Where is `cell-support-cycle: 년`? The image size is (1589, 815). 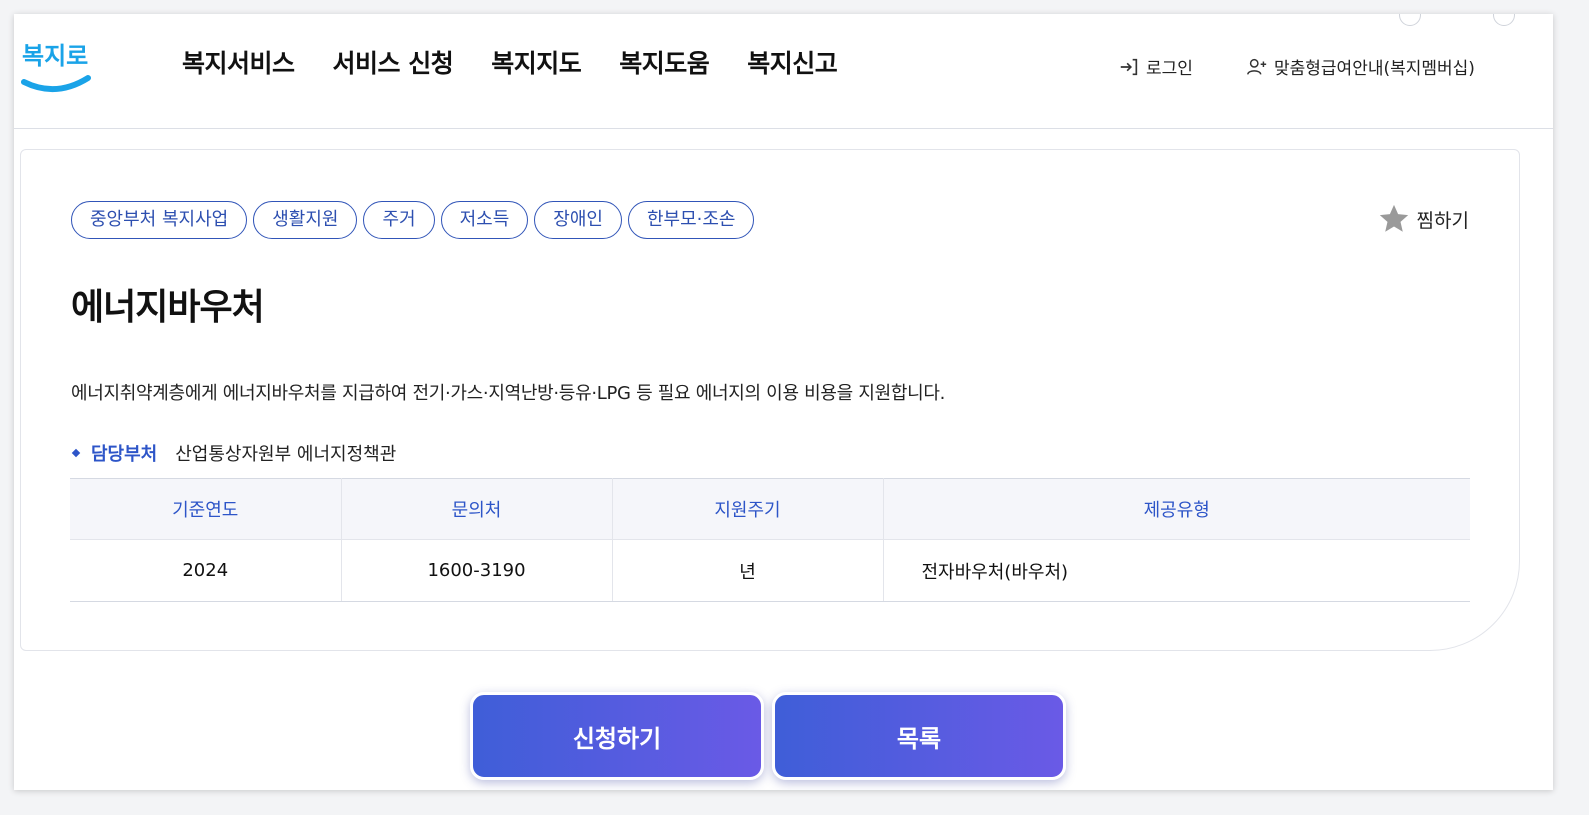 cell-support-cycle: 년 is located at coordinates (748, 570).